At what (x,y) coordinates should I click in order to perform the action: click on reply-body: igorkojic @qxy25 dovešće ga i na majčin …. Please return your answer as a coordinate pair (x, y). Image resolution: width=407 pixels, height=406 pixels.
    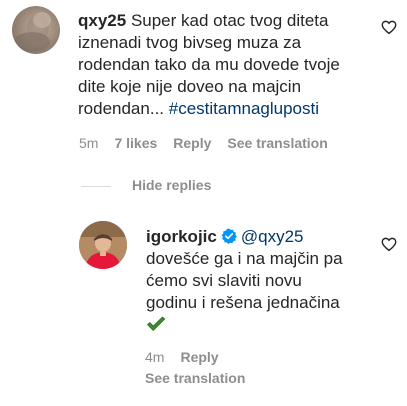
    Looking at the image, I should click on (258, 281).